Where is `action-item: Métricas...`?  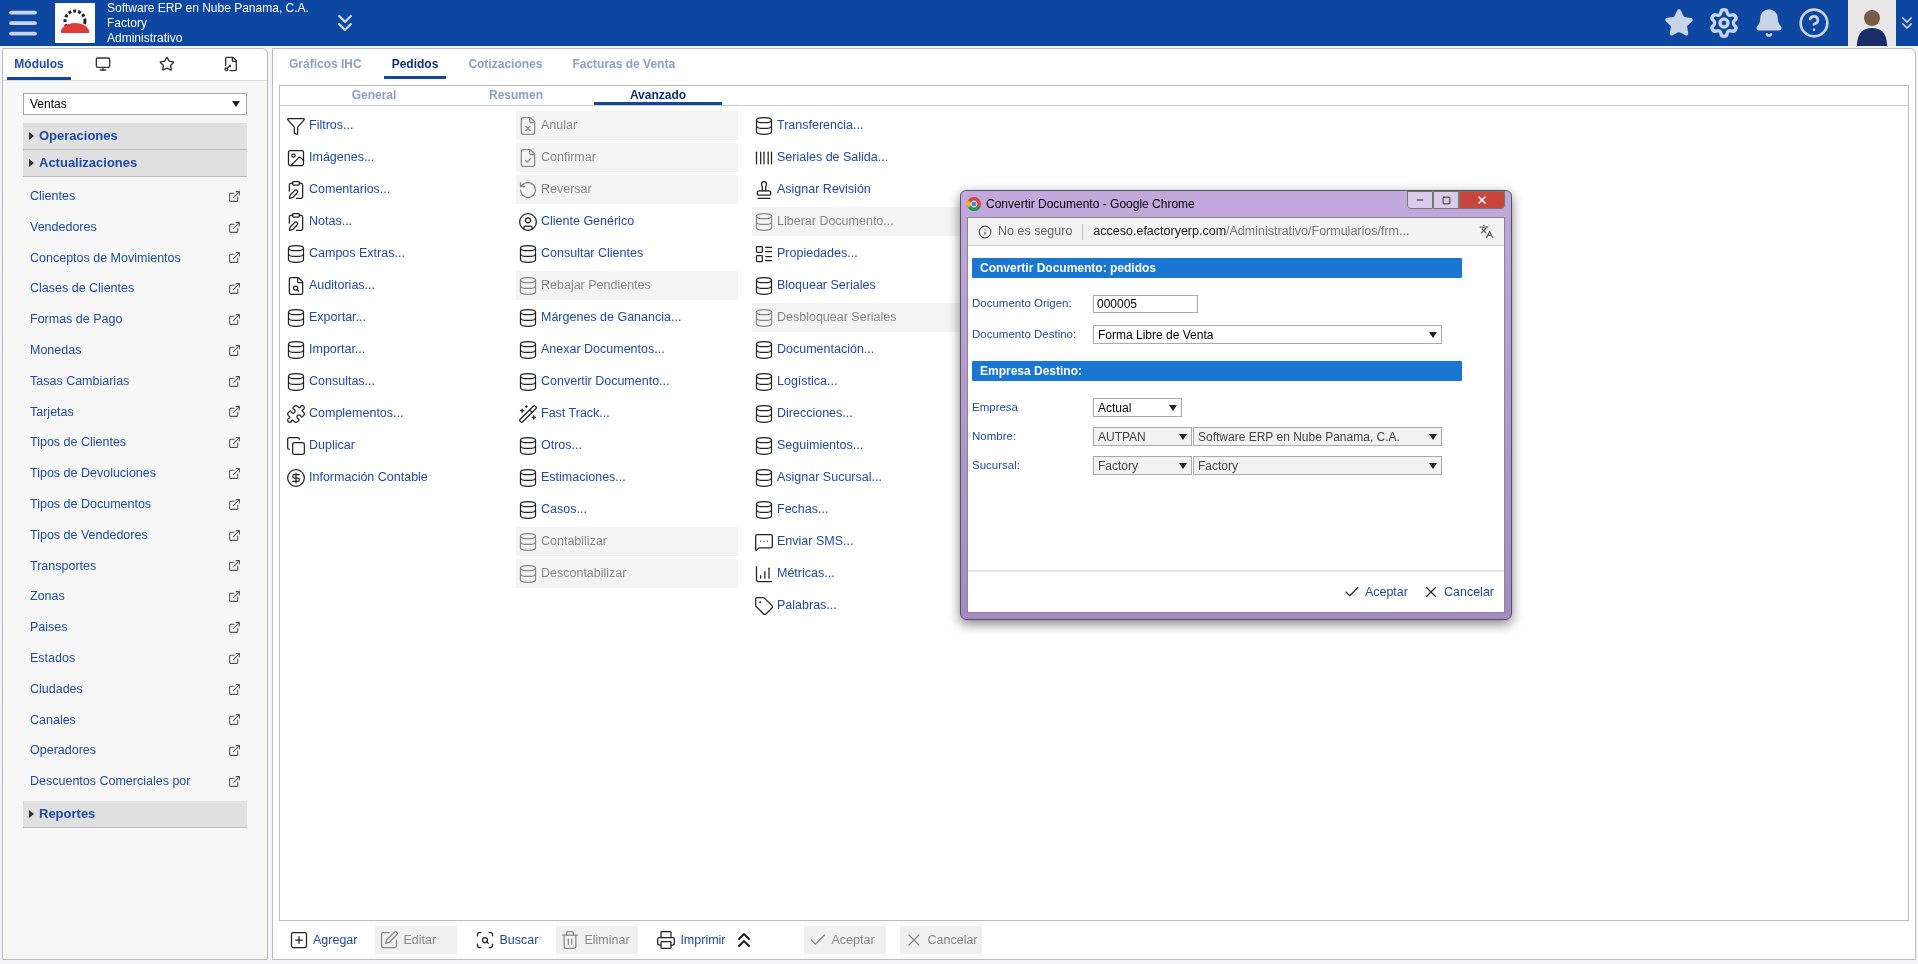 action-item: Métricas... is located at coordinates (857, 573).